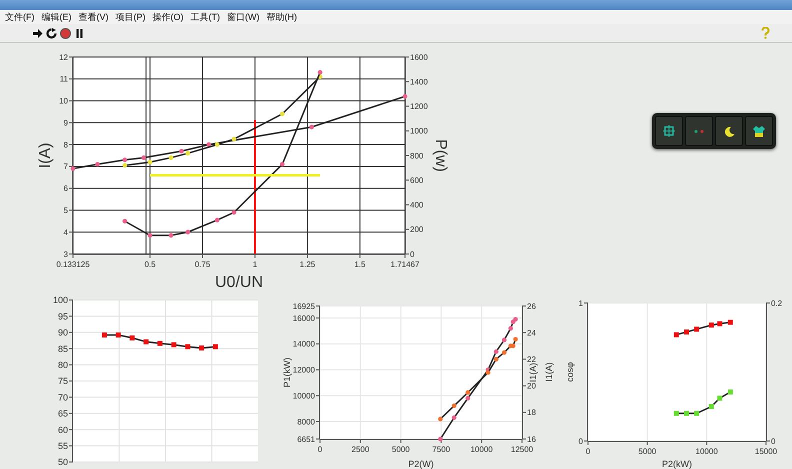  I want to click on axis-title: P(w), so click(440, 155).